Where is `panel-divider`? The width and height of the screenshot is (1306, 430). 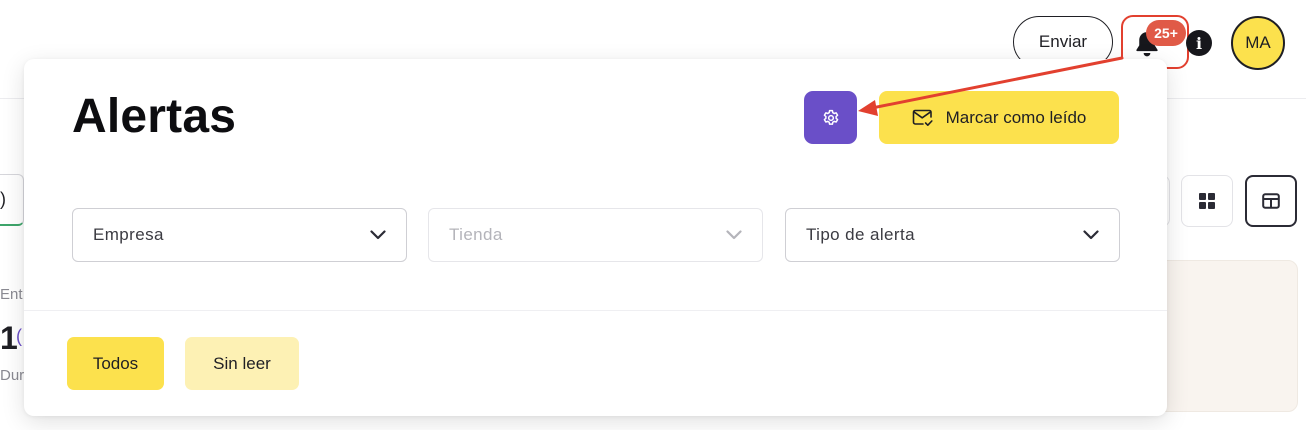 panel-divider is located at coordinates (595, 310).